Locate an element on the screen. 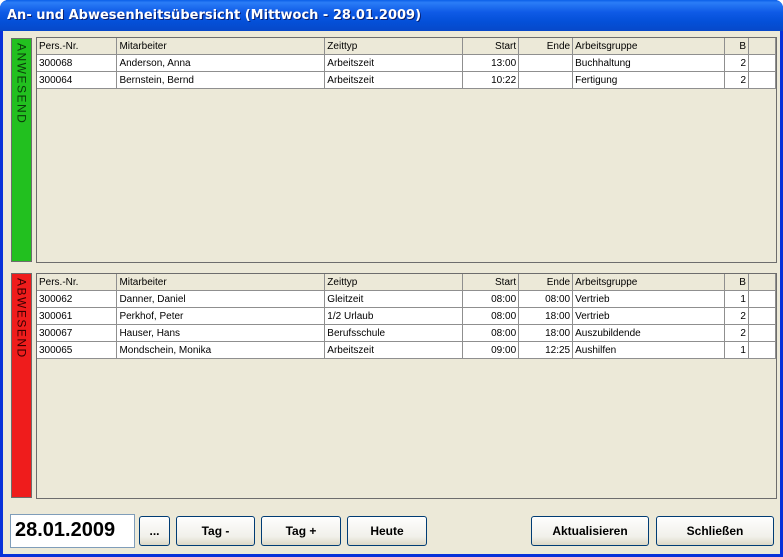 Image resolution: width=783 pixels, height=557 pixels. cell-pers-nr: 300061 is located at coordinates (77, 316).